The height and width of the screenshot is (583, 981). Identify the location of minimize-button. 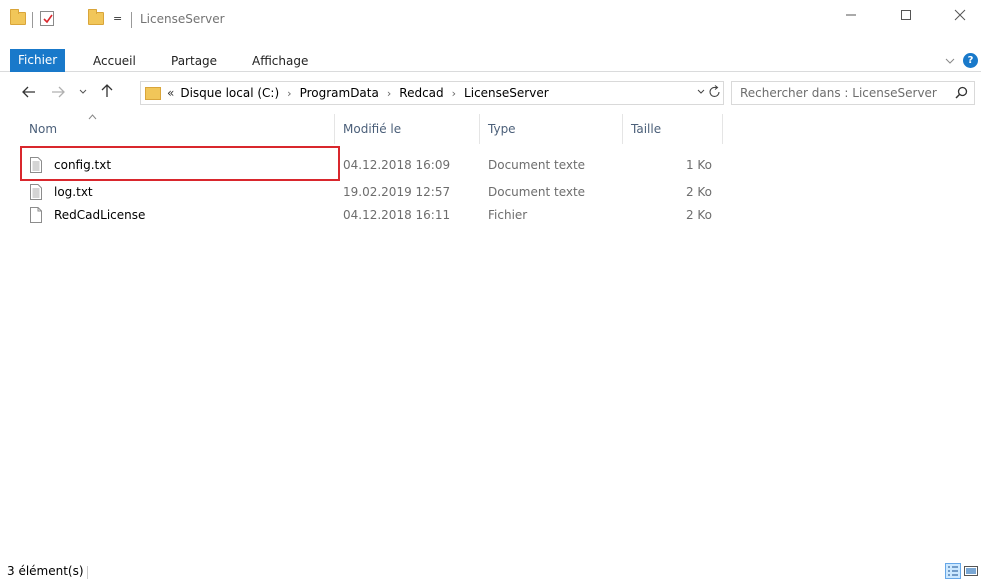
(851, 15).